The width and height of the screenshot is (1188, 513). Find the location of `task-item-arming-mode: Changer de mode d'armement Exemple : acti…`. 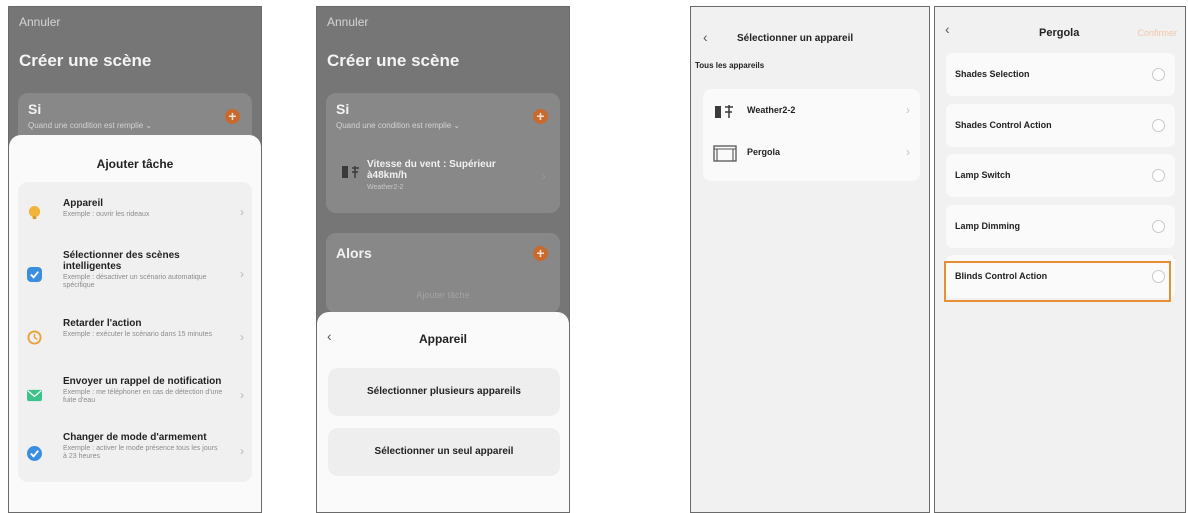

task-item-arming-mode: Changer de mode d'armement Exemple : acti… is located at coordinates (135, 456).